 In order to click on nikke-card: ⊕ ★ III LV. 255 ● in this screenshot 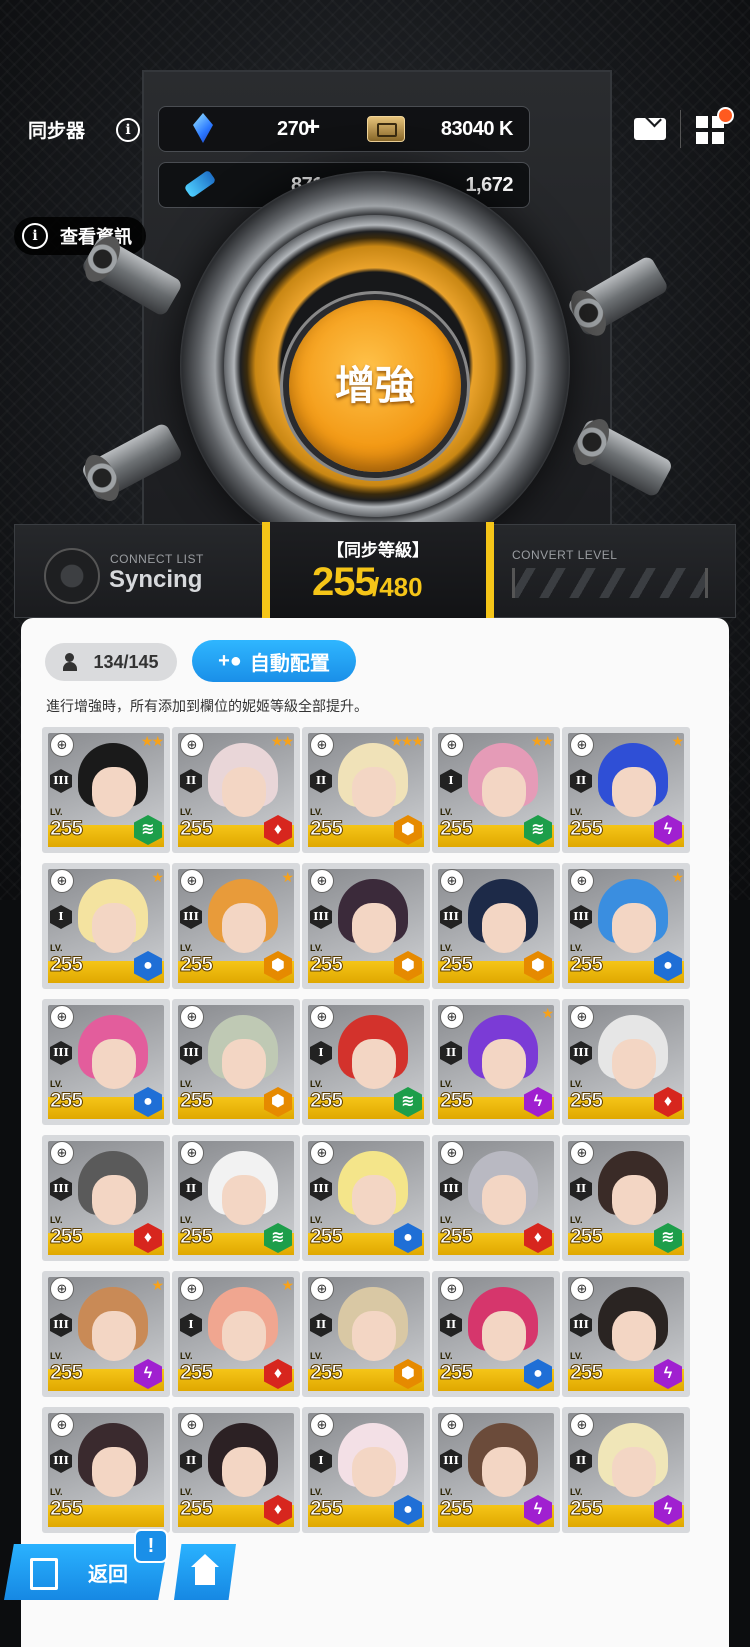, I will do `click(626, 926)`.